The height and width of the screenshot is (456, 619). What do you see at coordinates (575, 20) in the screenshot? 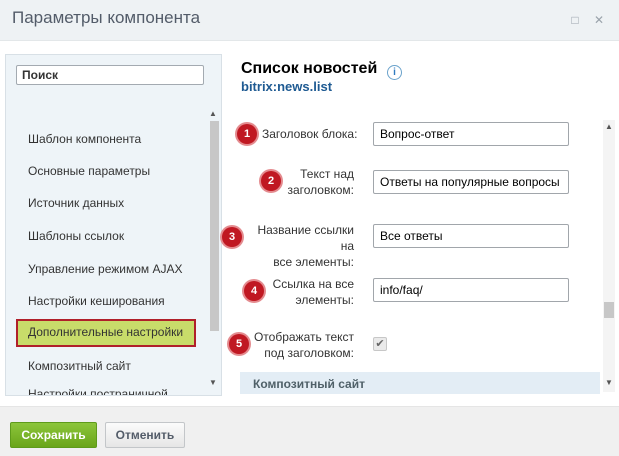
I see `minimize-icon: □` at bounding box center [575, 20].